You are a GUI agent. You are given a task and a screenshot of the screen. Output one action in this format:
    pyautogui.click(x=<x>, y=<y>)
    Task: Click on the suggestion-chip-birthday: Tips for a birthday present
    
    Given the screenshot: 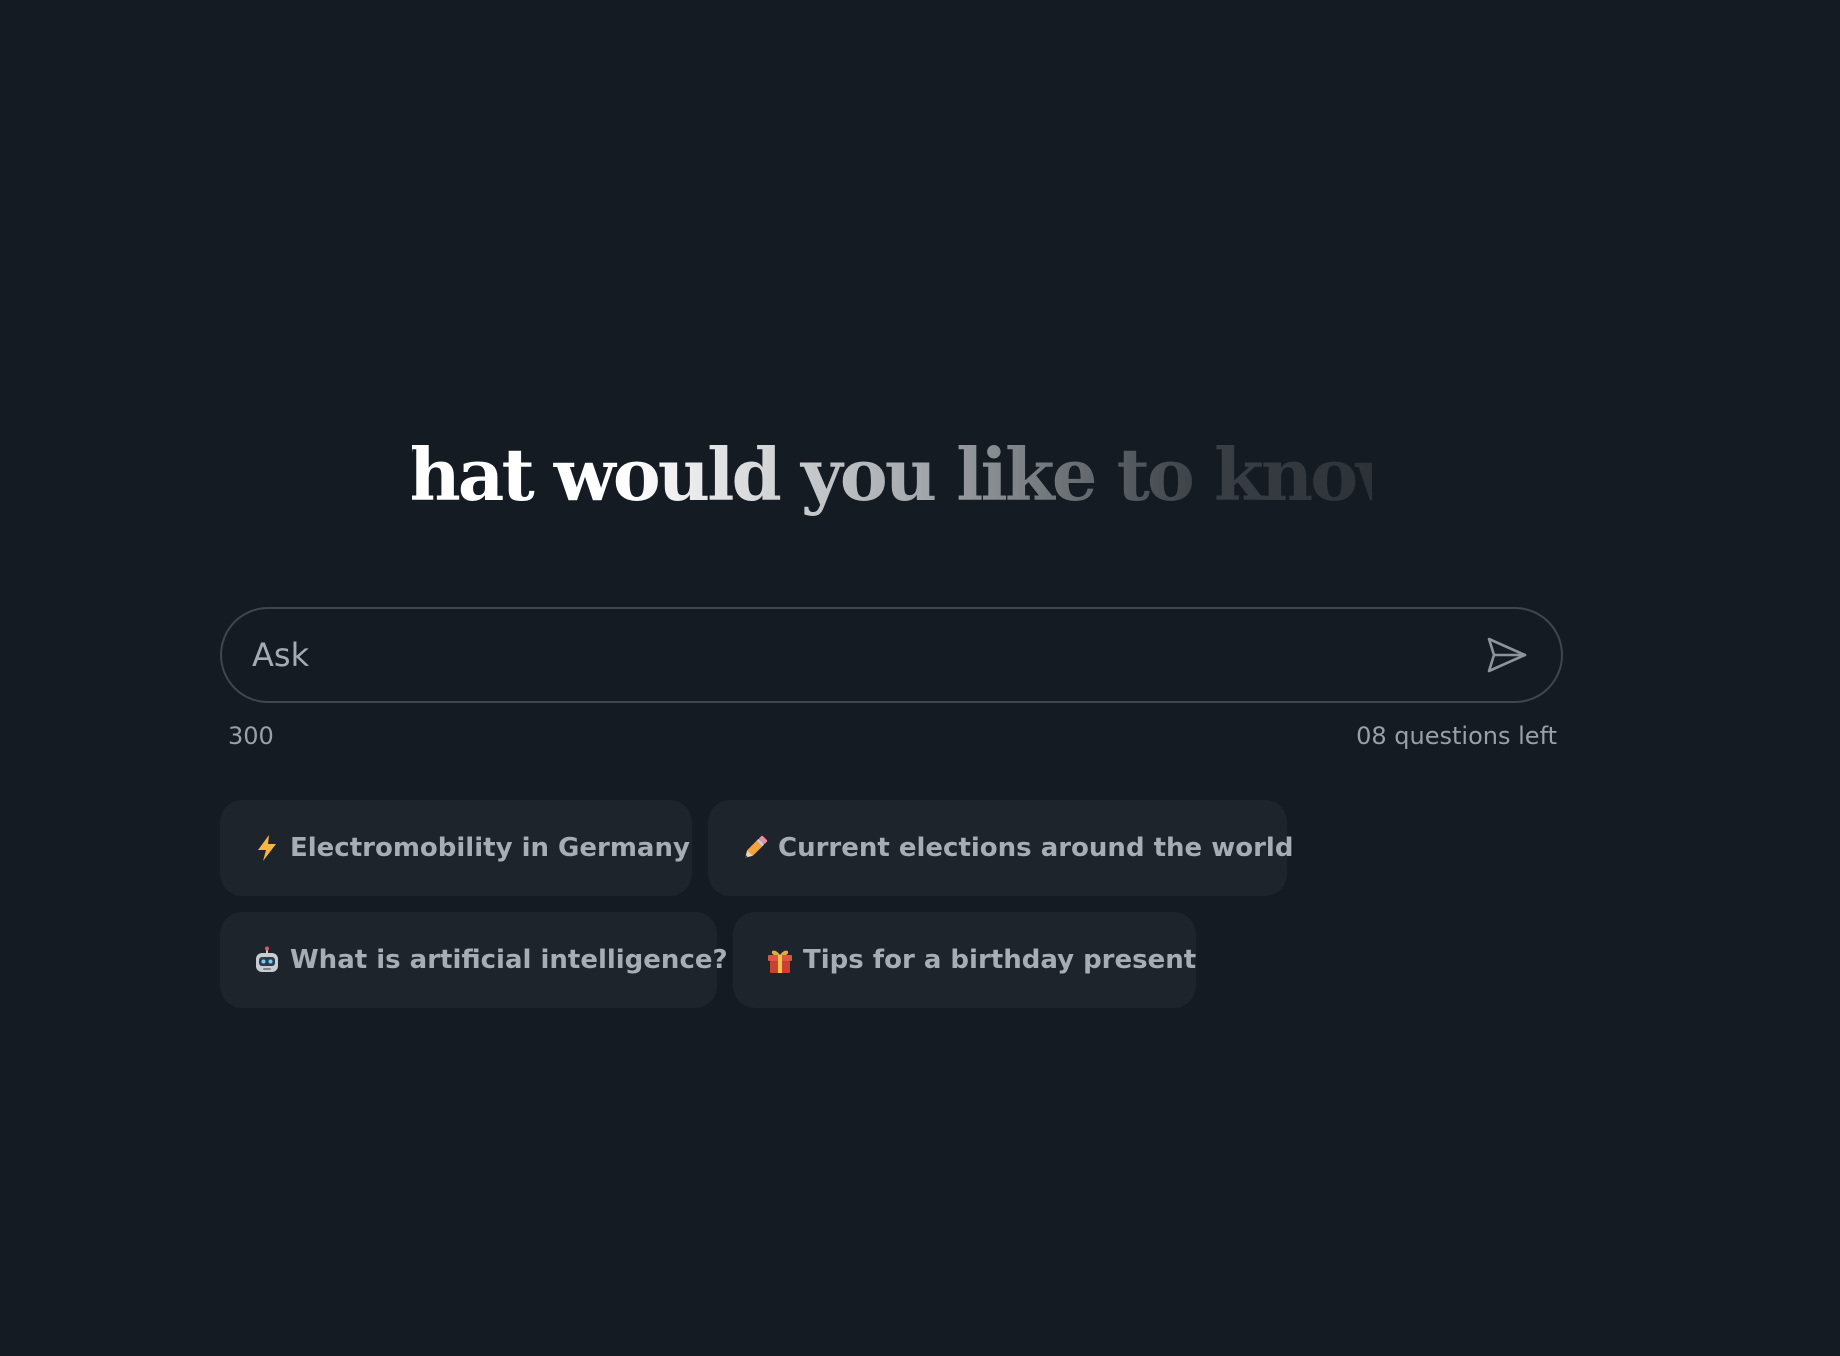 What is the action you would take?
    pyautogui.click(x=964, y=960)
    